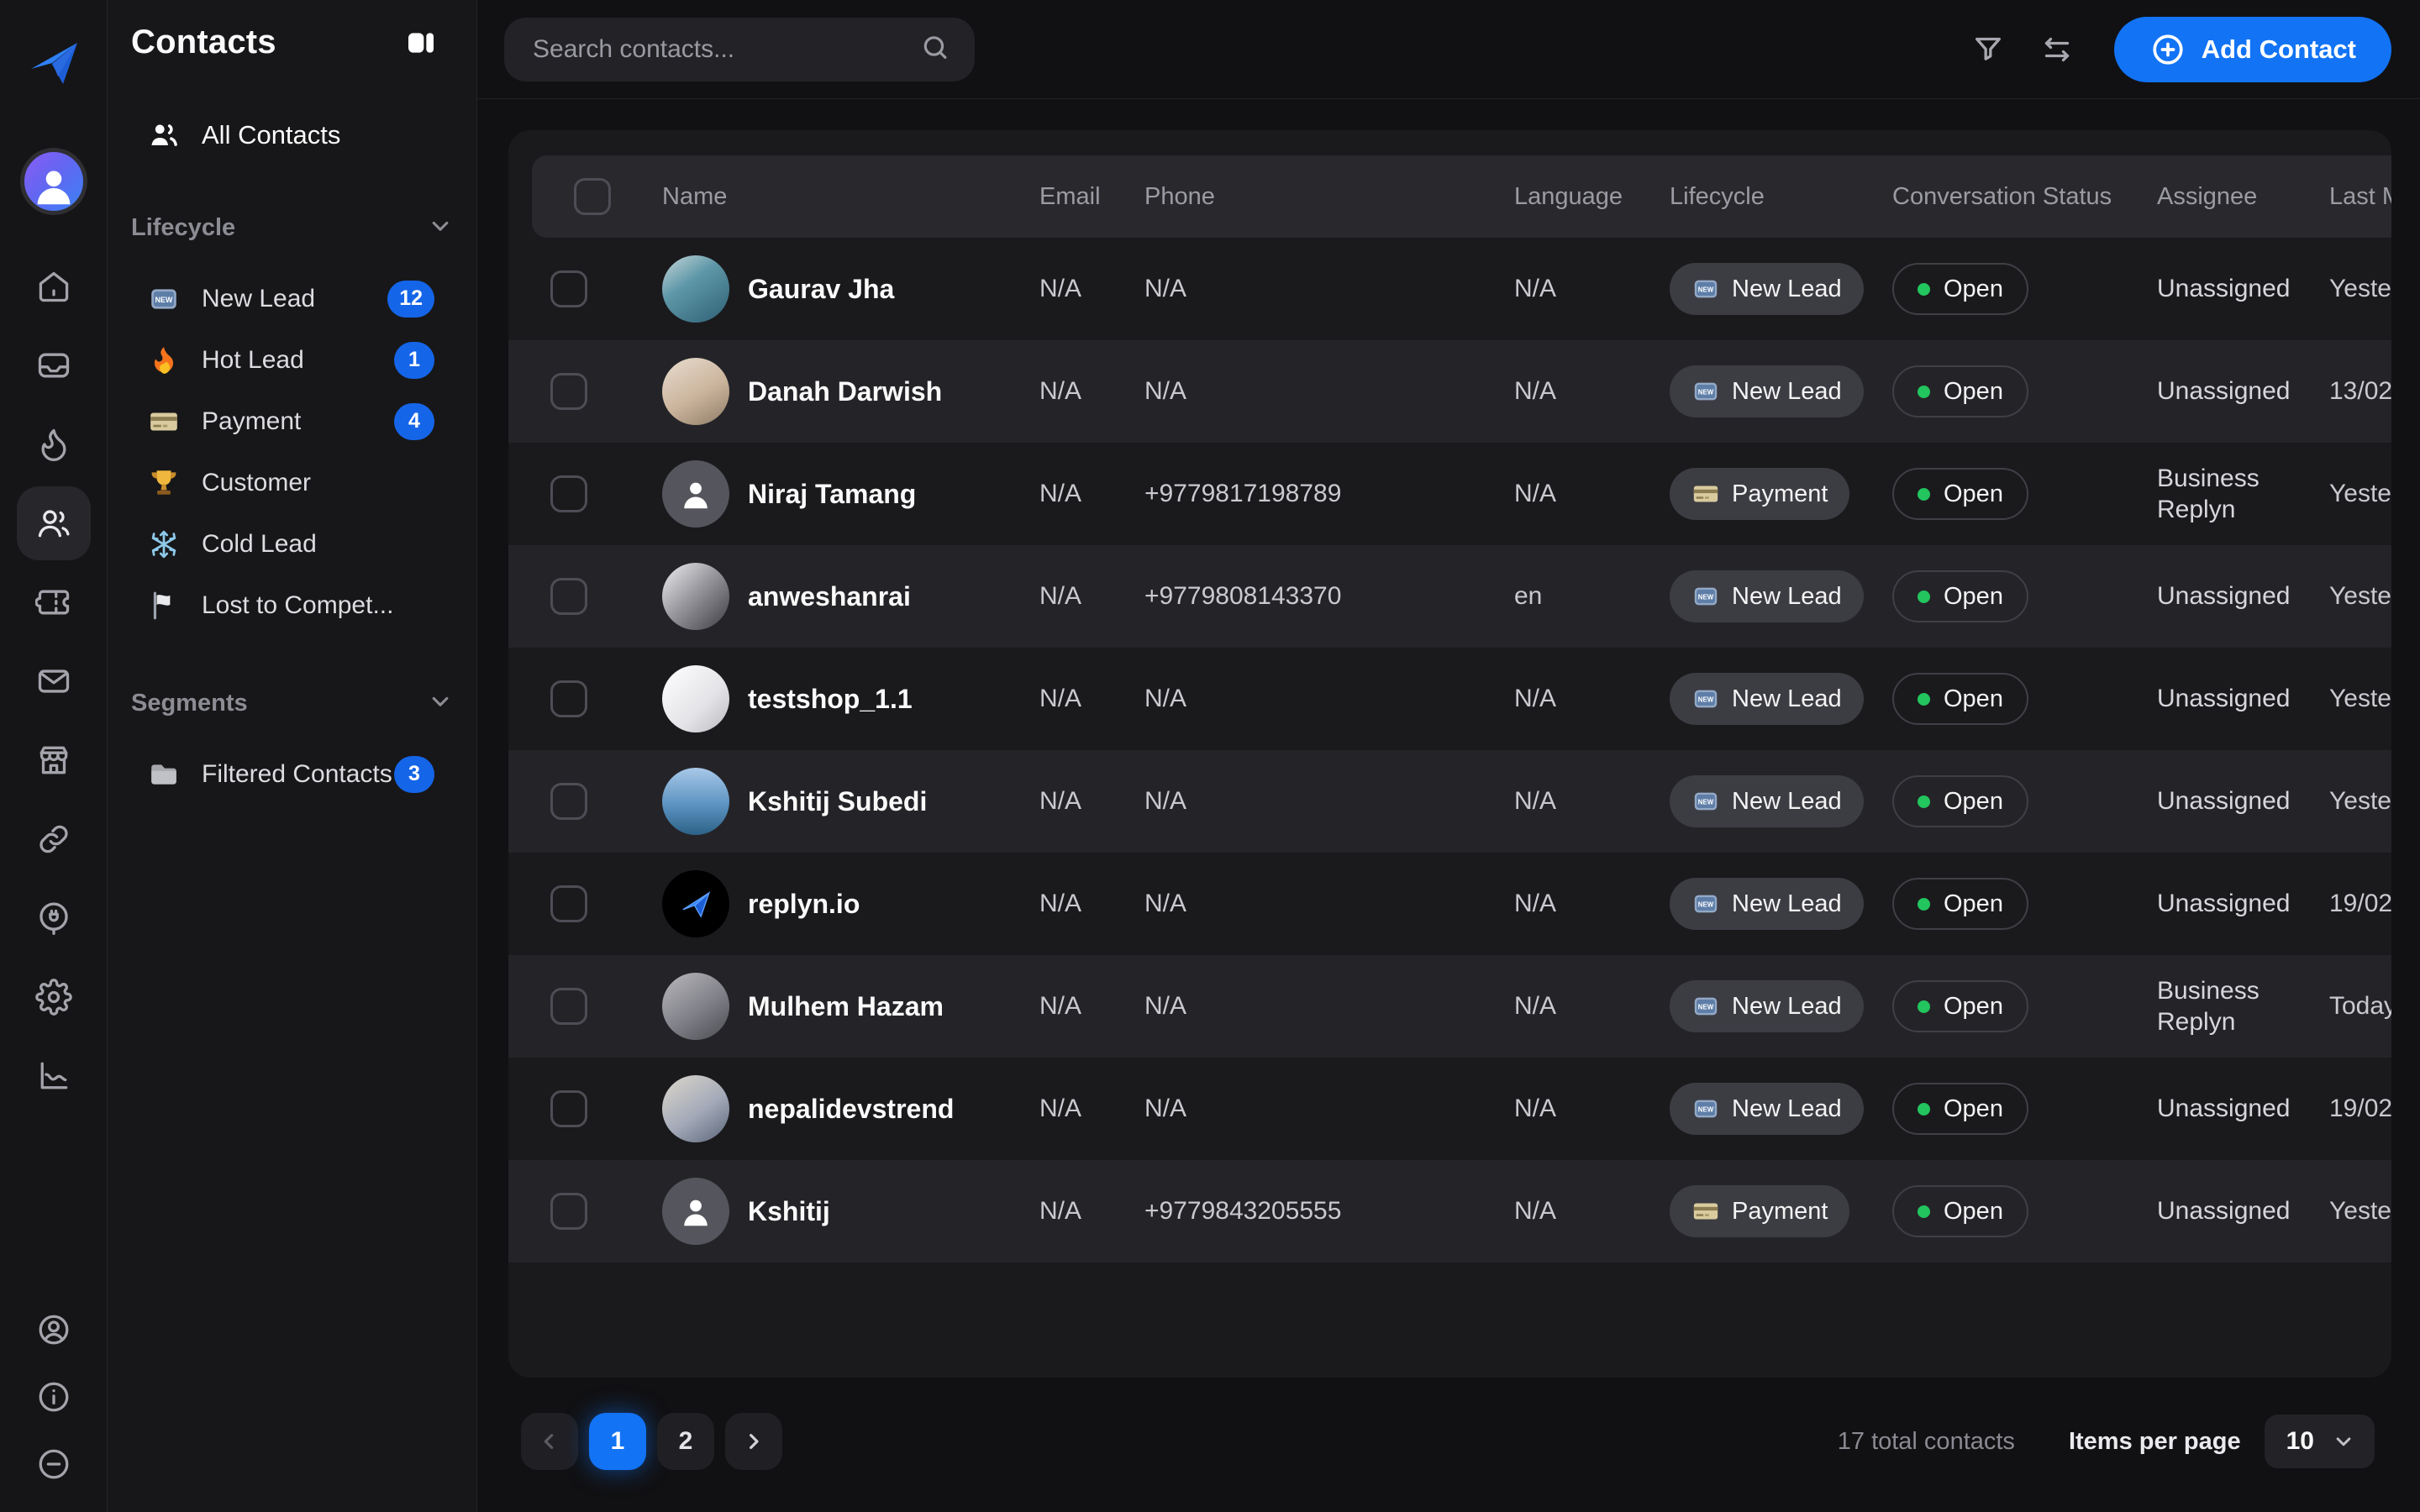  I want to click on contact-name: Kshitij Subedi, so click(838, 800).